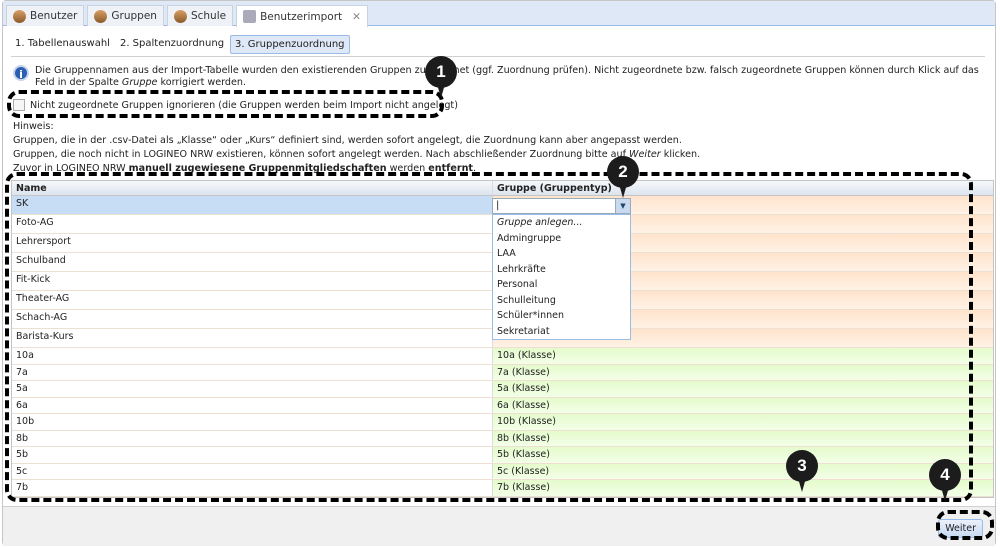 The image size is (1000, 548). Describe the element at coordinates (441, 77) in the screenshot. I see `annotation-marker-1: 1` at that location.